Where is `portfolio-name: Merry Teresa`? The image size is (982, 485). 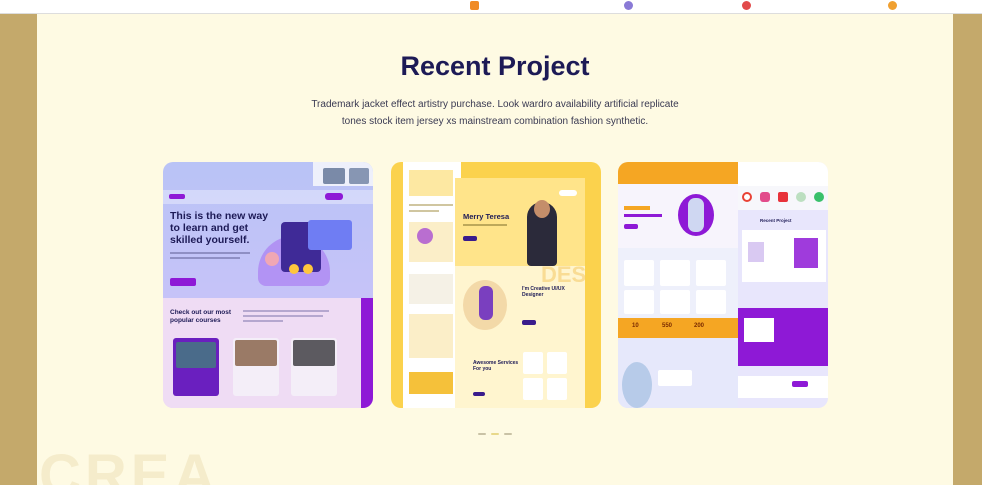 portfolio-name: Merry Teresa is located at coordinates (486, 216).